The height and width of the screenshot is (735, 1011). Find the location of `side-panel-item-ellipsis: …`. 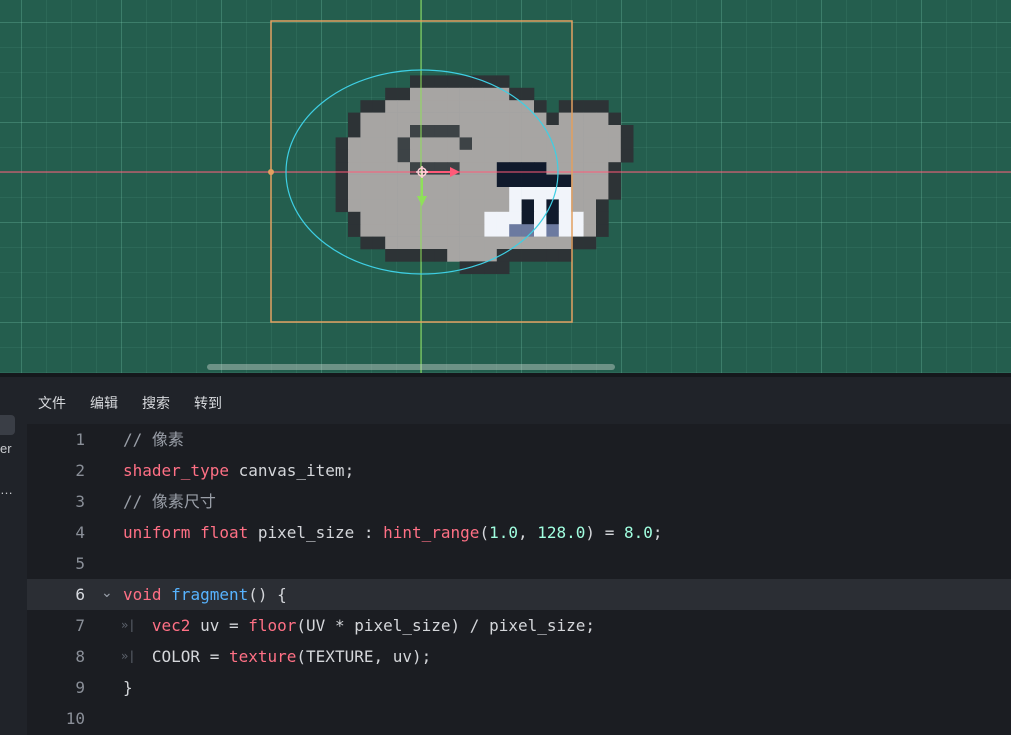

side-panel-item-ellipsis: … is located at coordinates (6, 489).